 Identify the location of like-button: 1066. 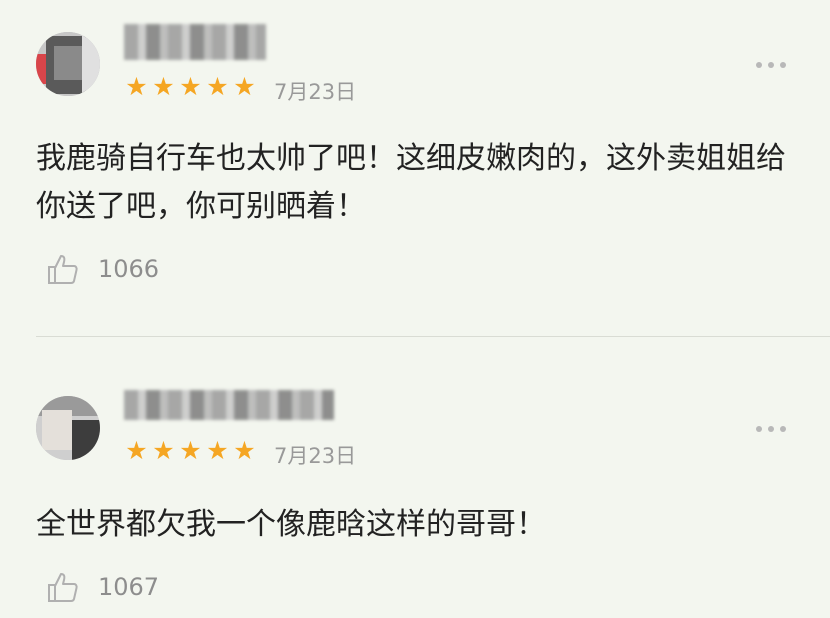
(102, 269).